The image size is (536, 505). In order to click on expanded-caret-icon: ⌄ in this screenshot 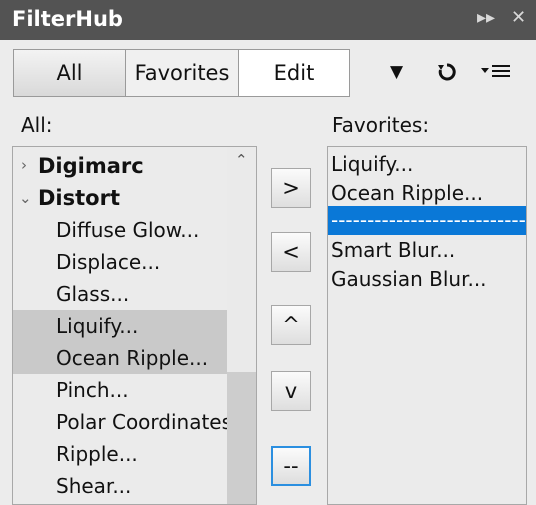, I will do `click(25, 198)`.